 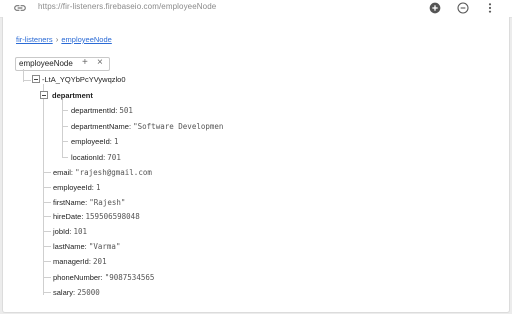 I want to click on tree-row-managerid: managerId: 201, so click(x=80, y=261).